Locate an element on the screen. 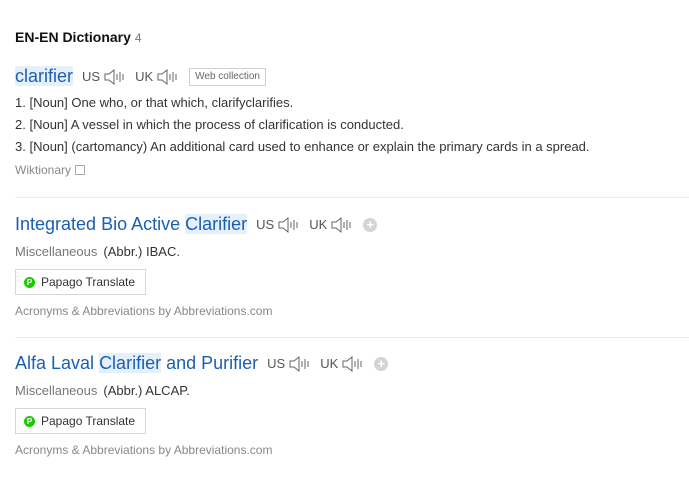 The image size is (689, 490). headword-text: Alfa Laval is located at coordinates (57, 363).